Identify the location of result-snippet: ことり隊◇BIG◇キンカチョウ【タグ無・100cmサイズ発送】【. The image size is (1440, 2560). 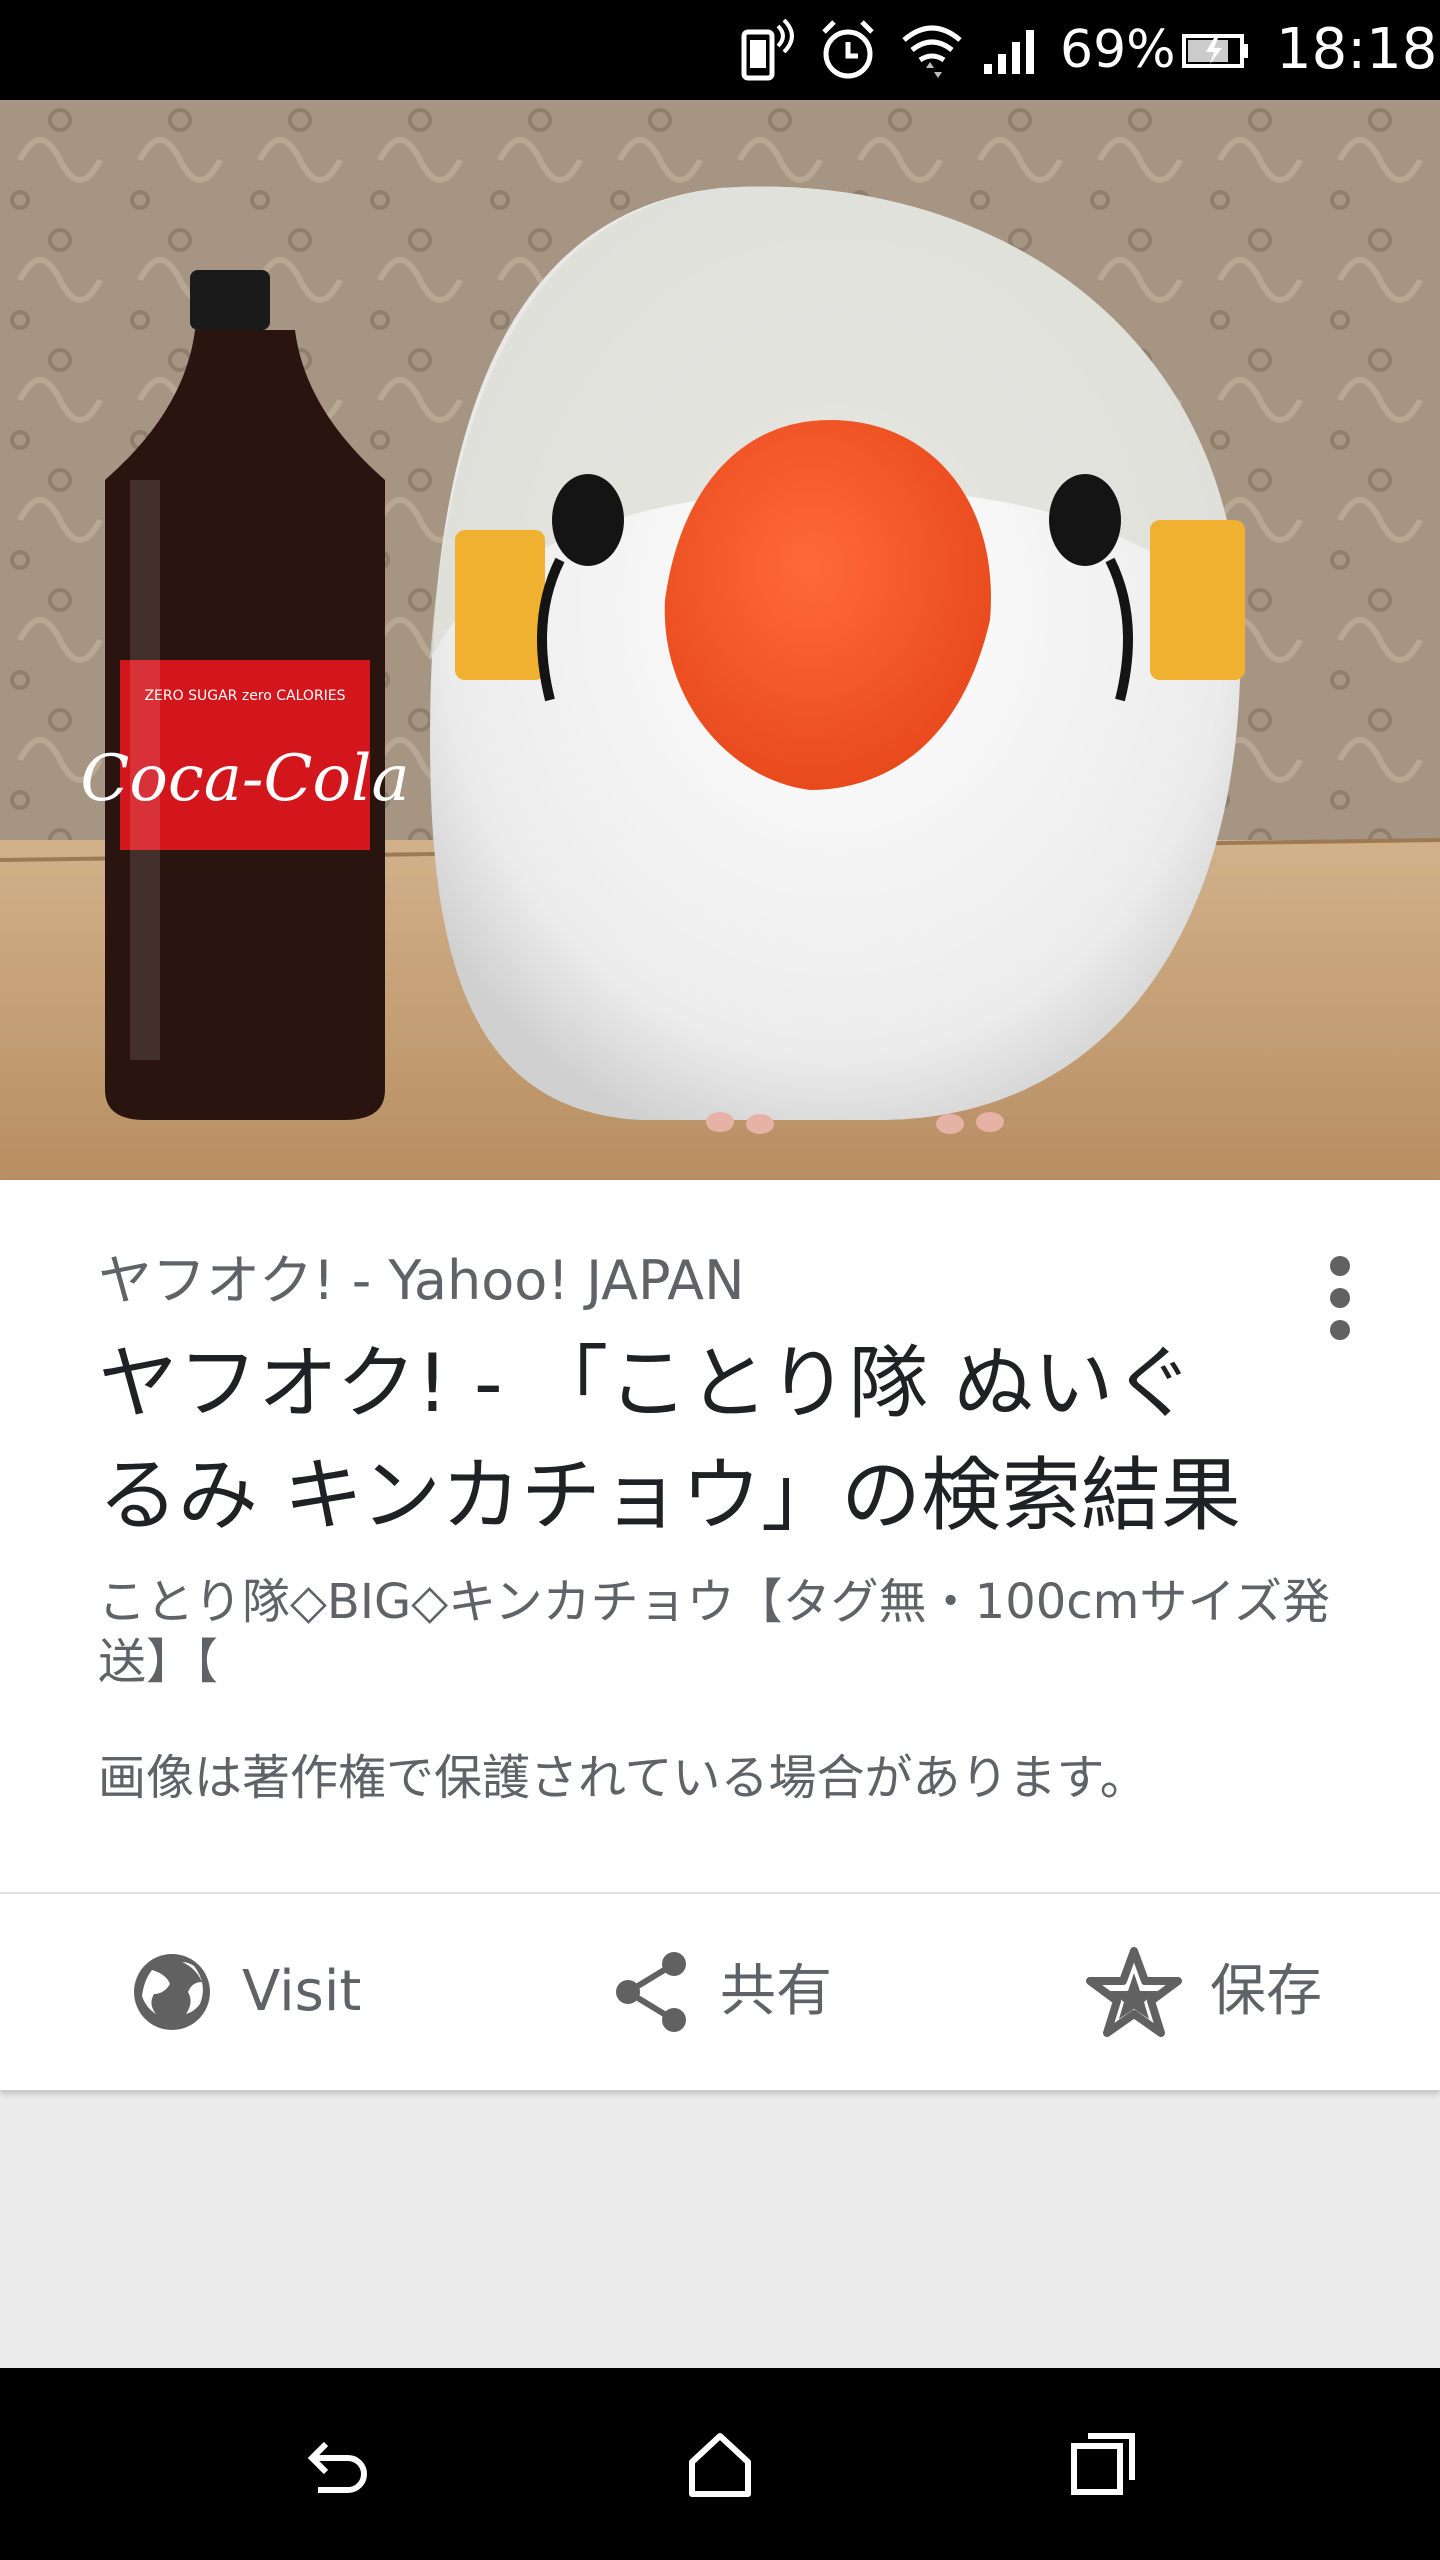
(714, 1632).